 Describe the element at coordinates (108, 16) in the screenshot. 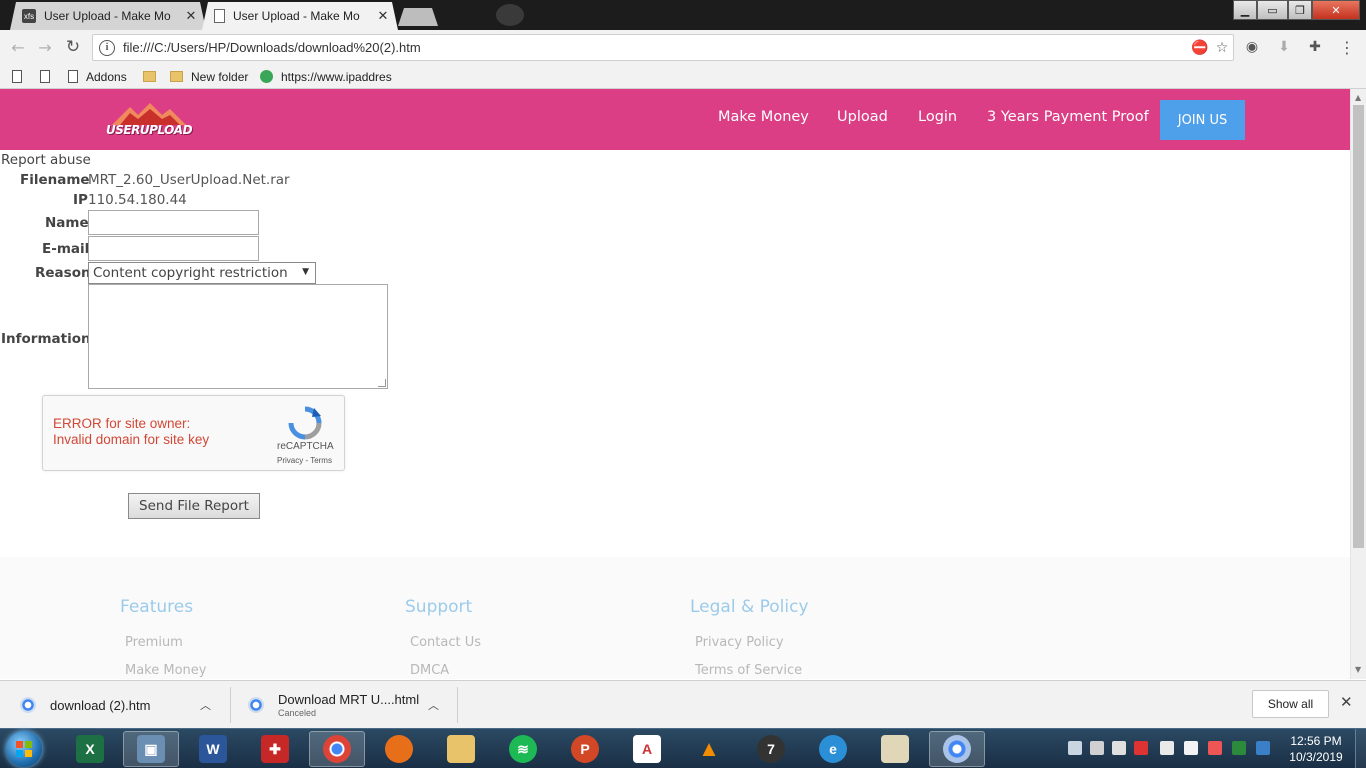

I see `browser-tab-1: xfs User Upload - Make Mo ✕` at that location.